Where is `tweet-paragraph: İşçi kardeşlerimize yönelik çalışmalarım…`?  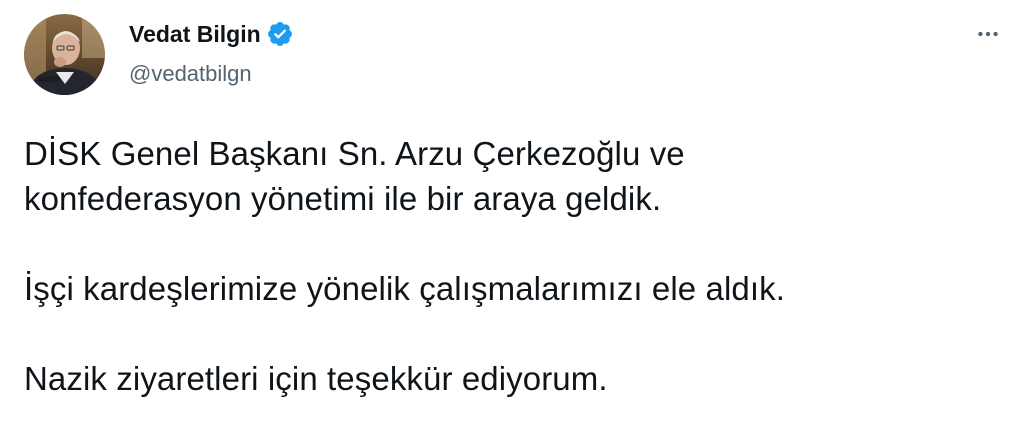
tweet-paragraph: İşçi kardeşlerimize yönelik çalışmalarım… is located at coordinates (404, 288).